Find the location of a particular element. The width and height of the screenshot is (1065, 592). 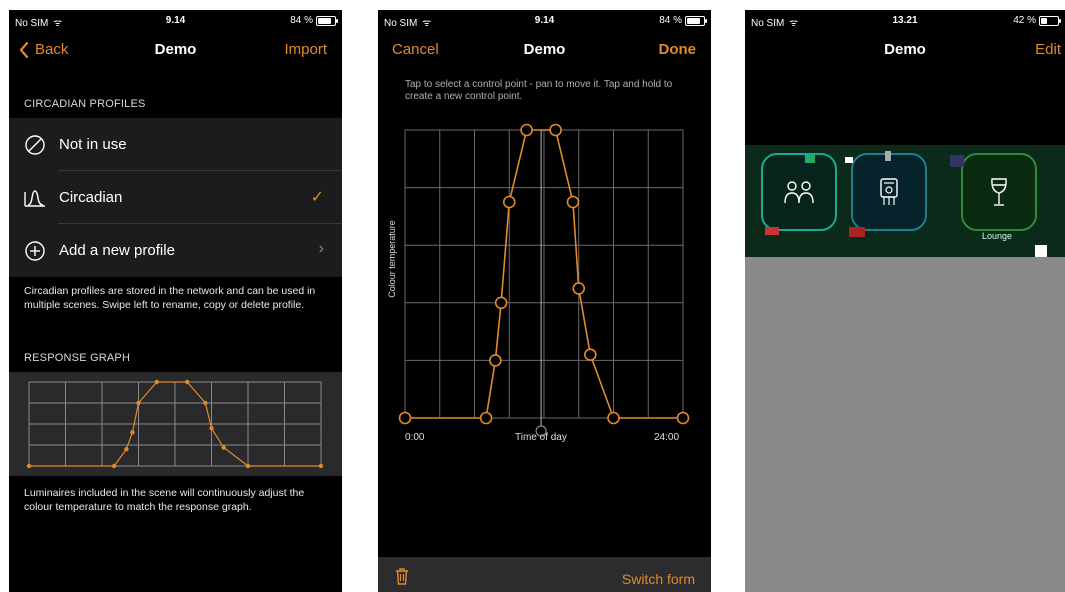

profile-row-add-new: Add a new profile › is located at coordinates (175, 250).